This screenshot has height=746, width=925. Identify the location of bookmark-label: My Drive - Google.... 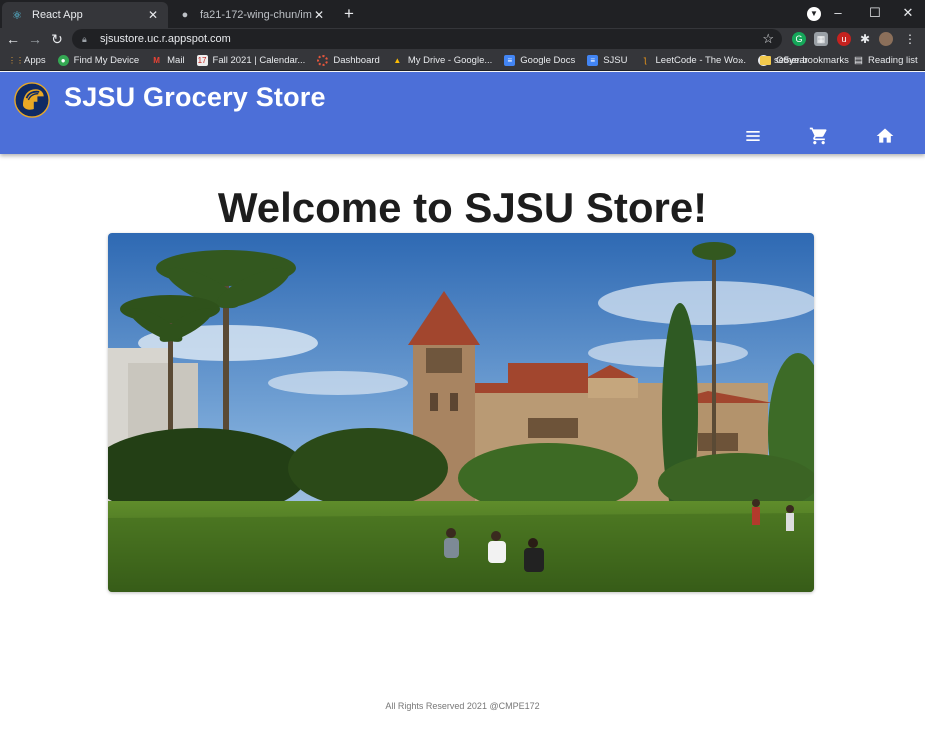
(450, 60).